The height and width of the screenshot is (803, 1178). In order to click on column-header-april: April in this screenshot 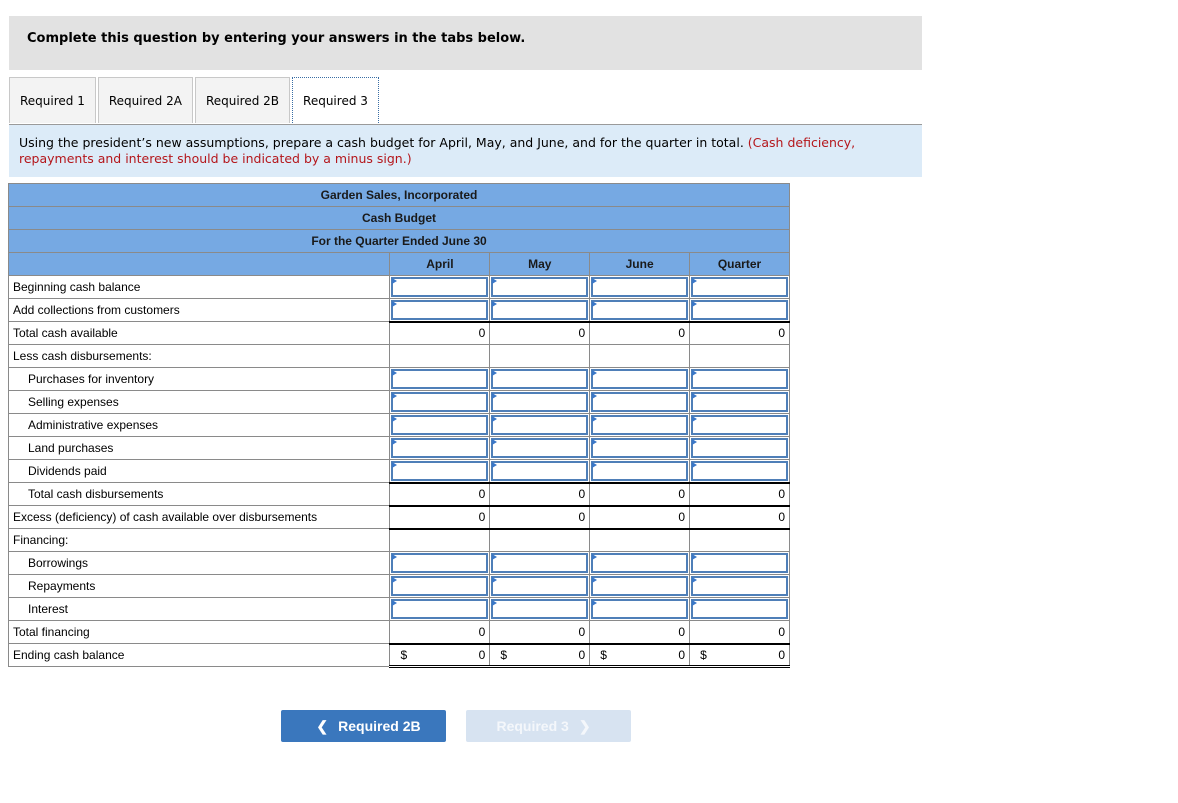, I will do `click(440, 264)`.